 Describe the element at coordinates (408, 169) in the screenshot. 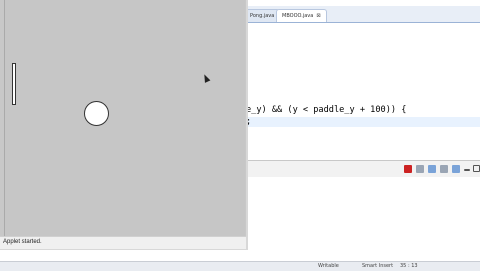

I see `stop-icon` at that location.